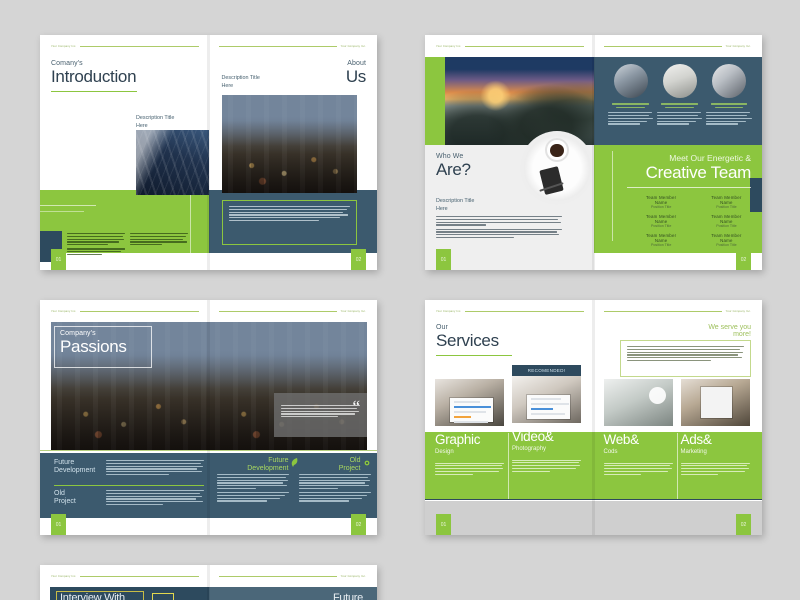 This screenshot has width=800, height=600. I want to click on coffee-desk-photo, so click(557, 168).